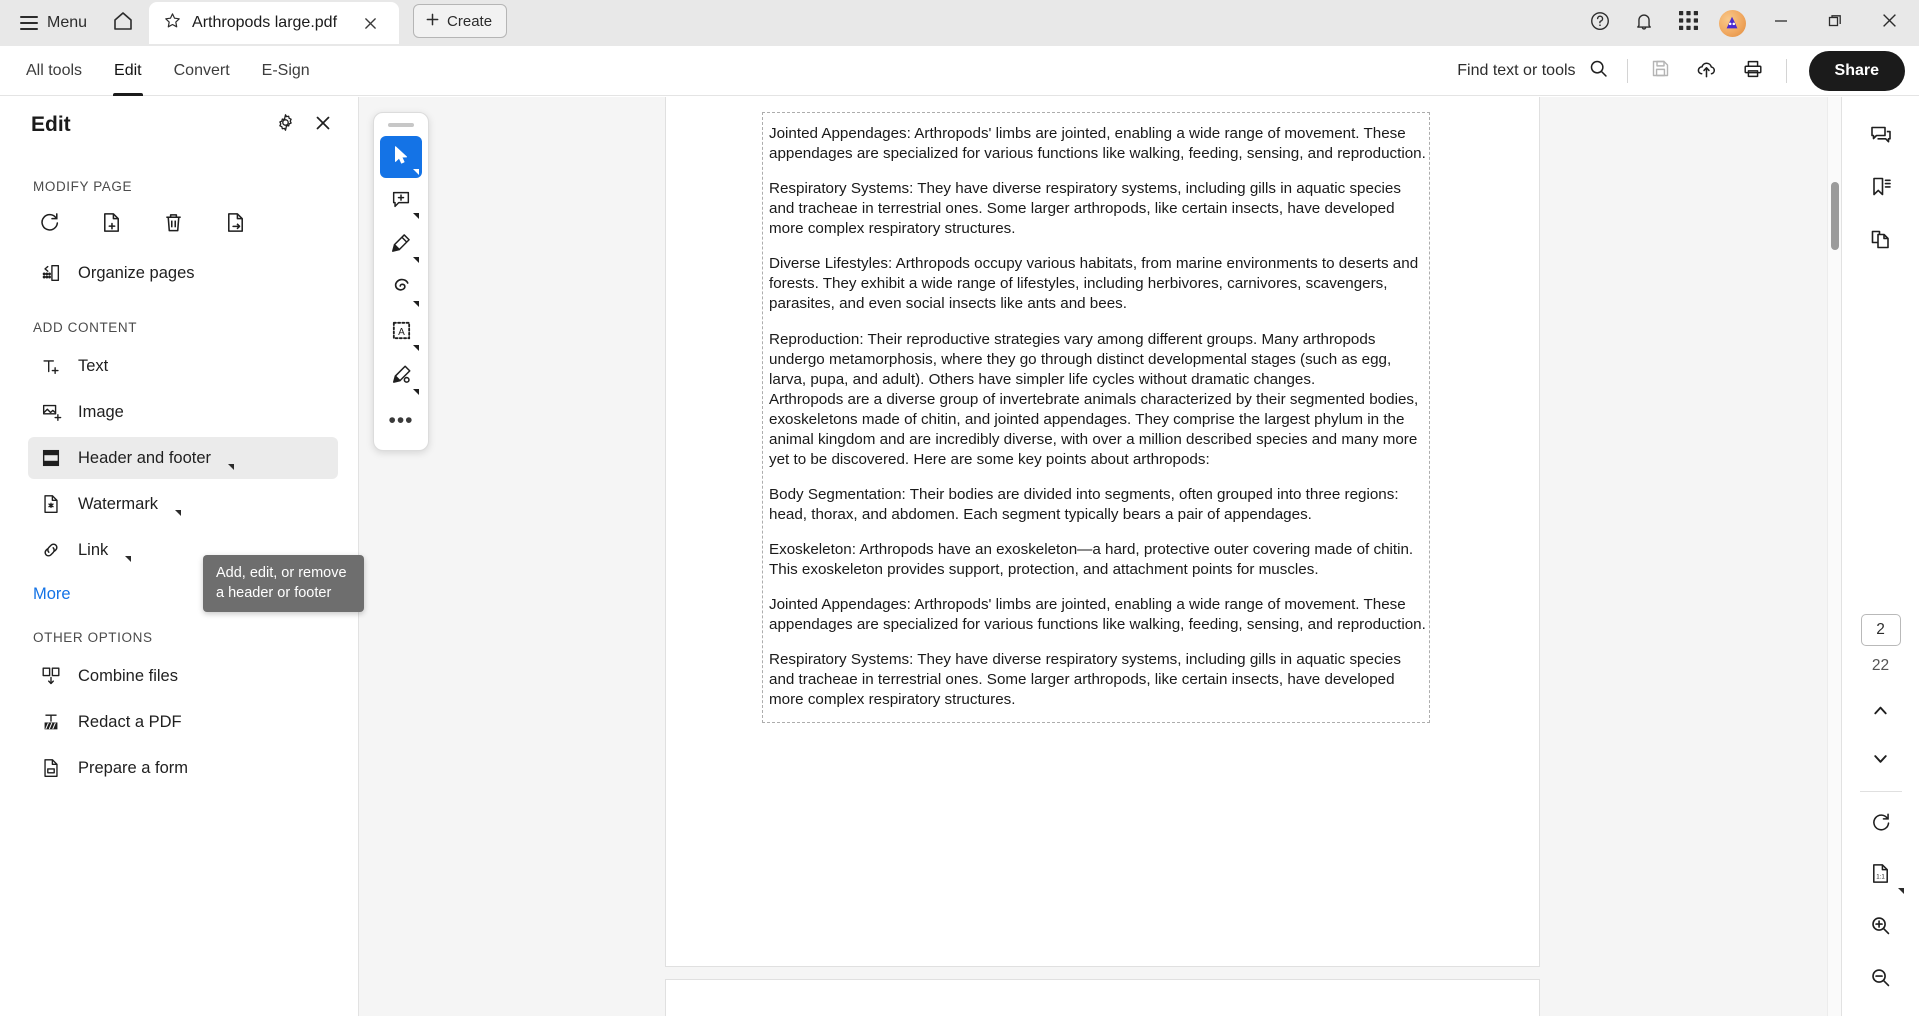 The image size is (1919, 1016). I want to click on window-restore-button, so click(1835, 23).